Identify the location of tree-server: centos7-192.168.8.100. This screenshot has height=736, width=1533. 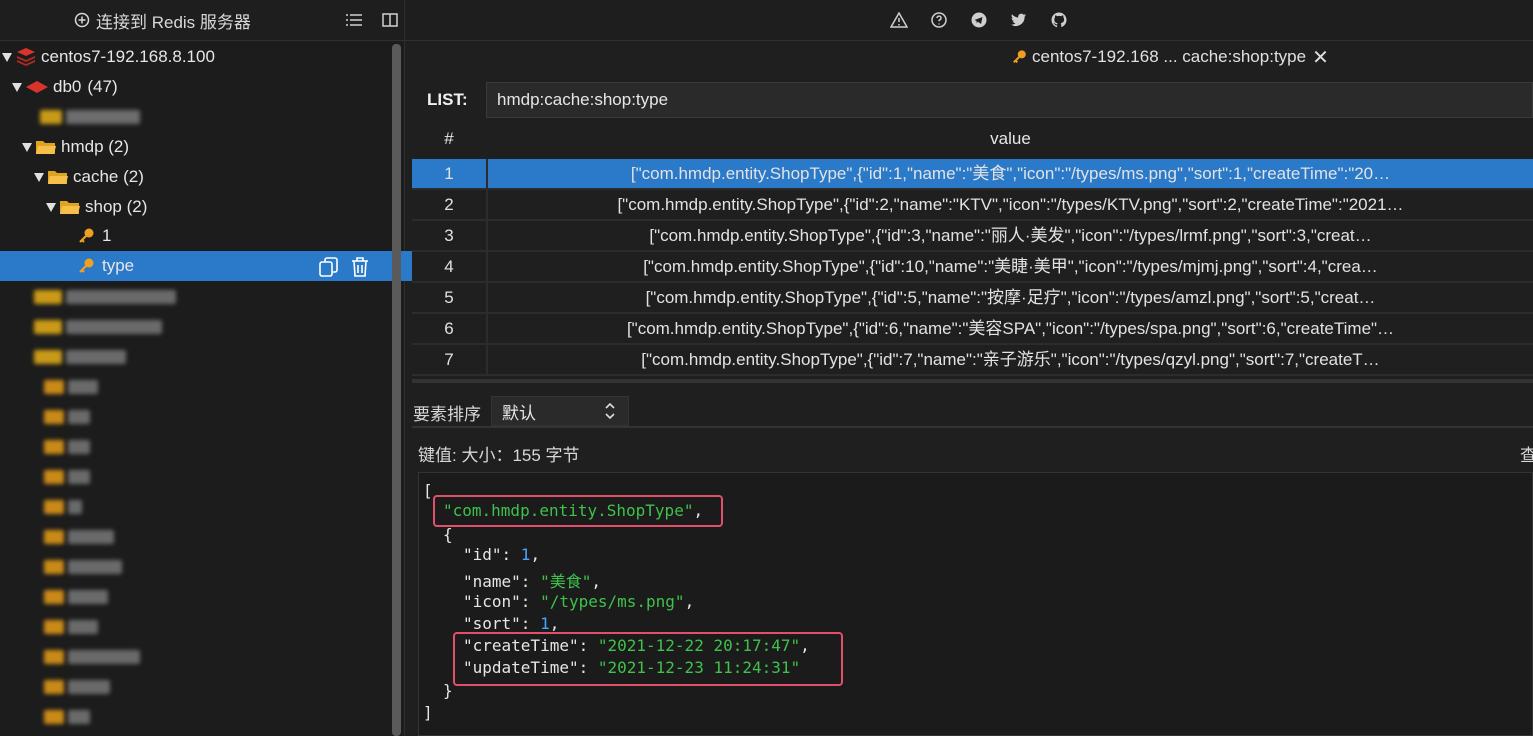
(197, 57).